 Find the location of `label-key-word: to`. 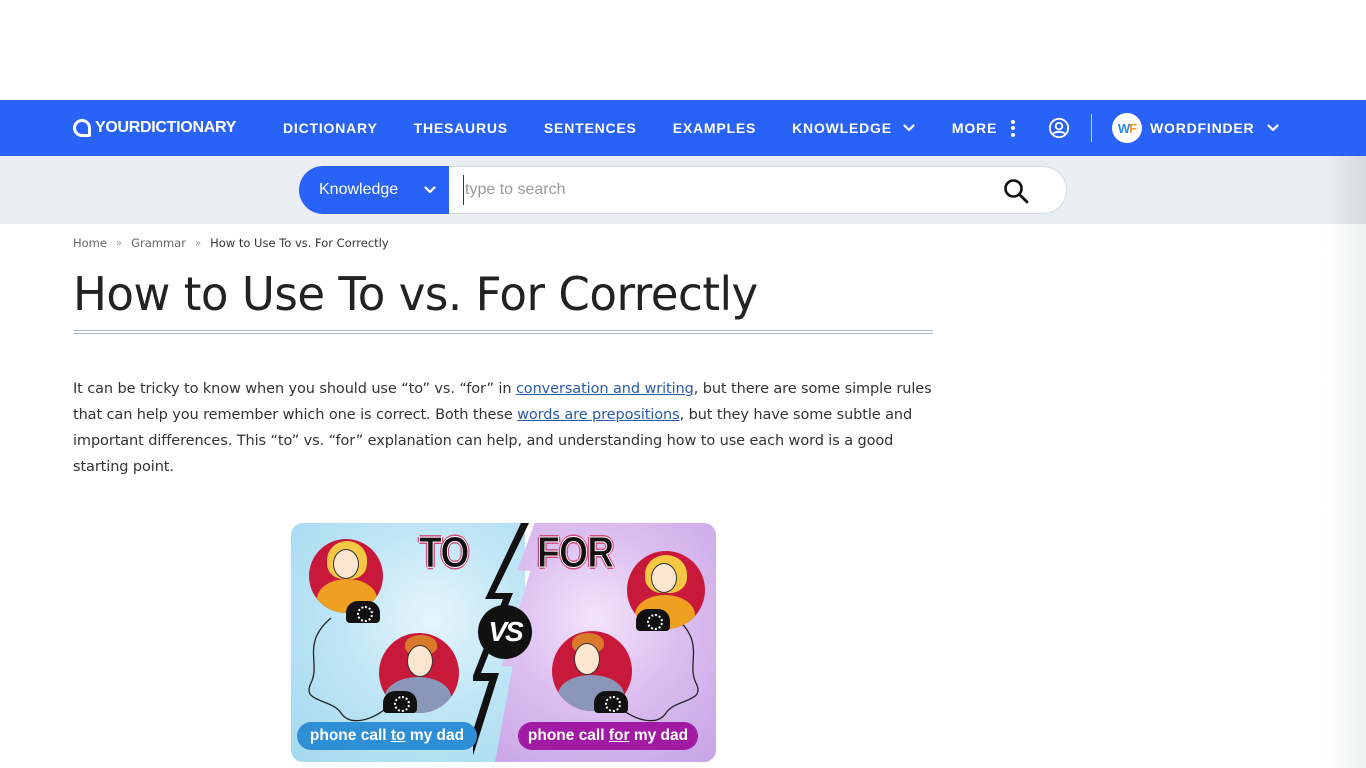

label-key-word: to is located at coordinates (398, 735).